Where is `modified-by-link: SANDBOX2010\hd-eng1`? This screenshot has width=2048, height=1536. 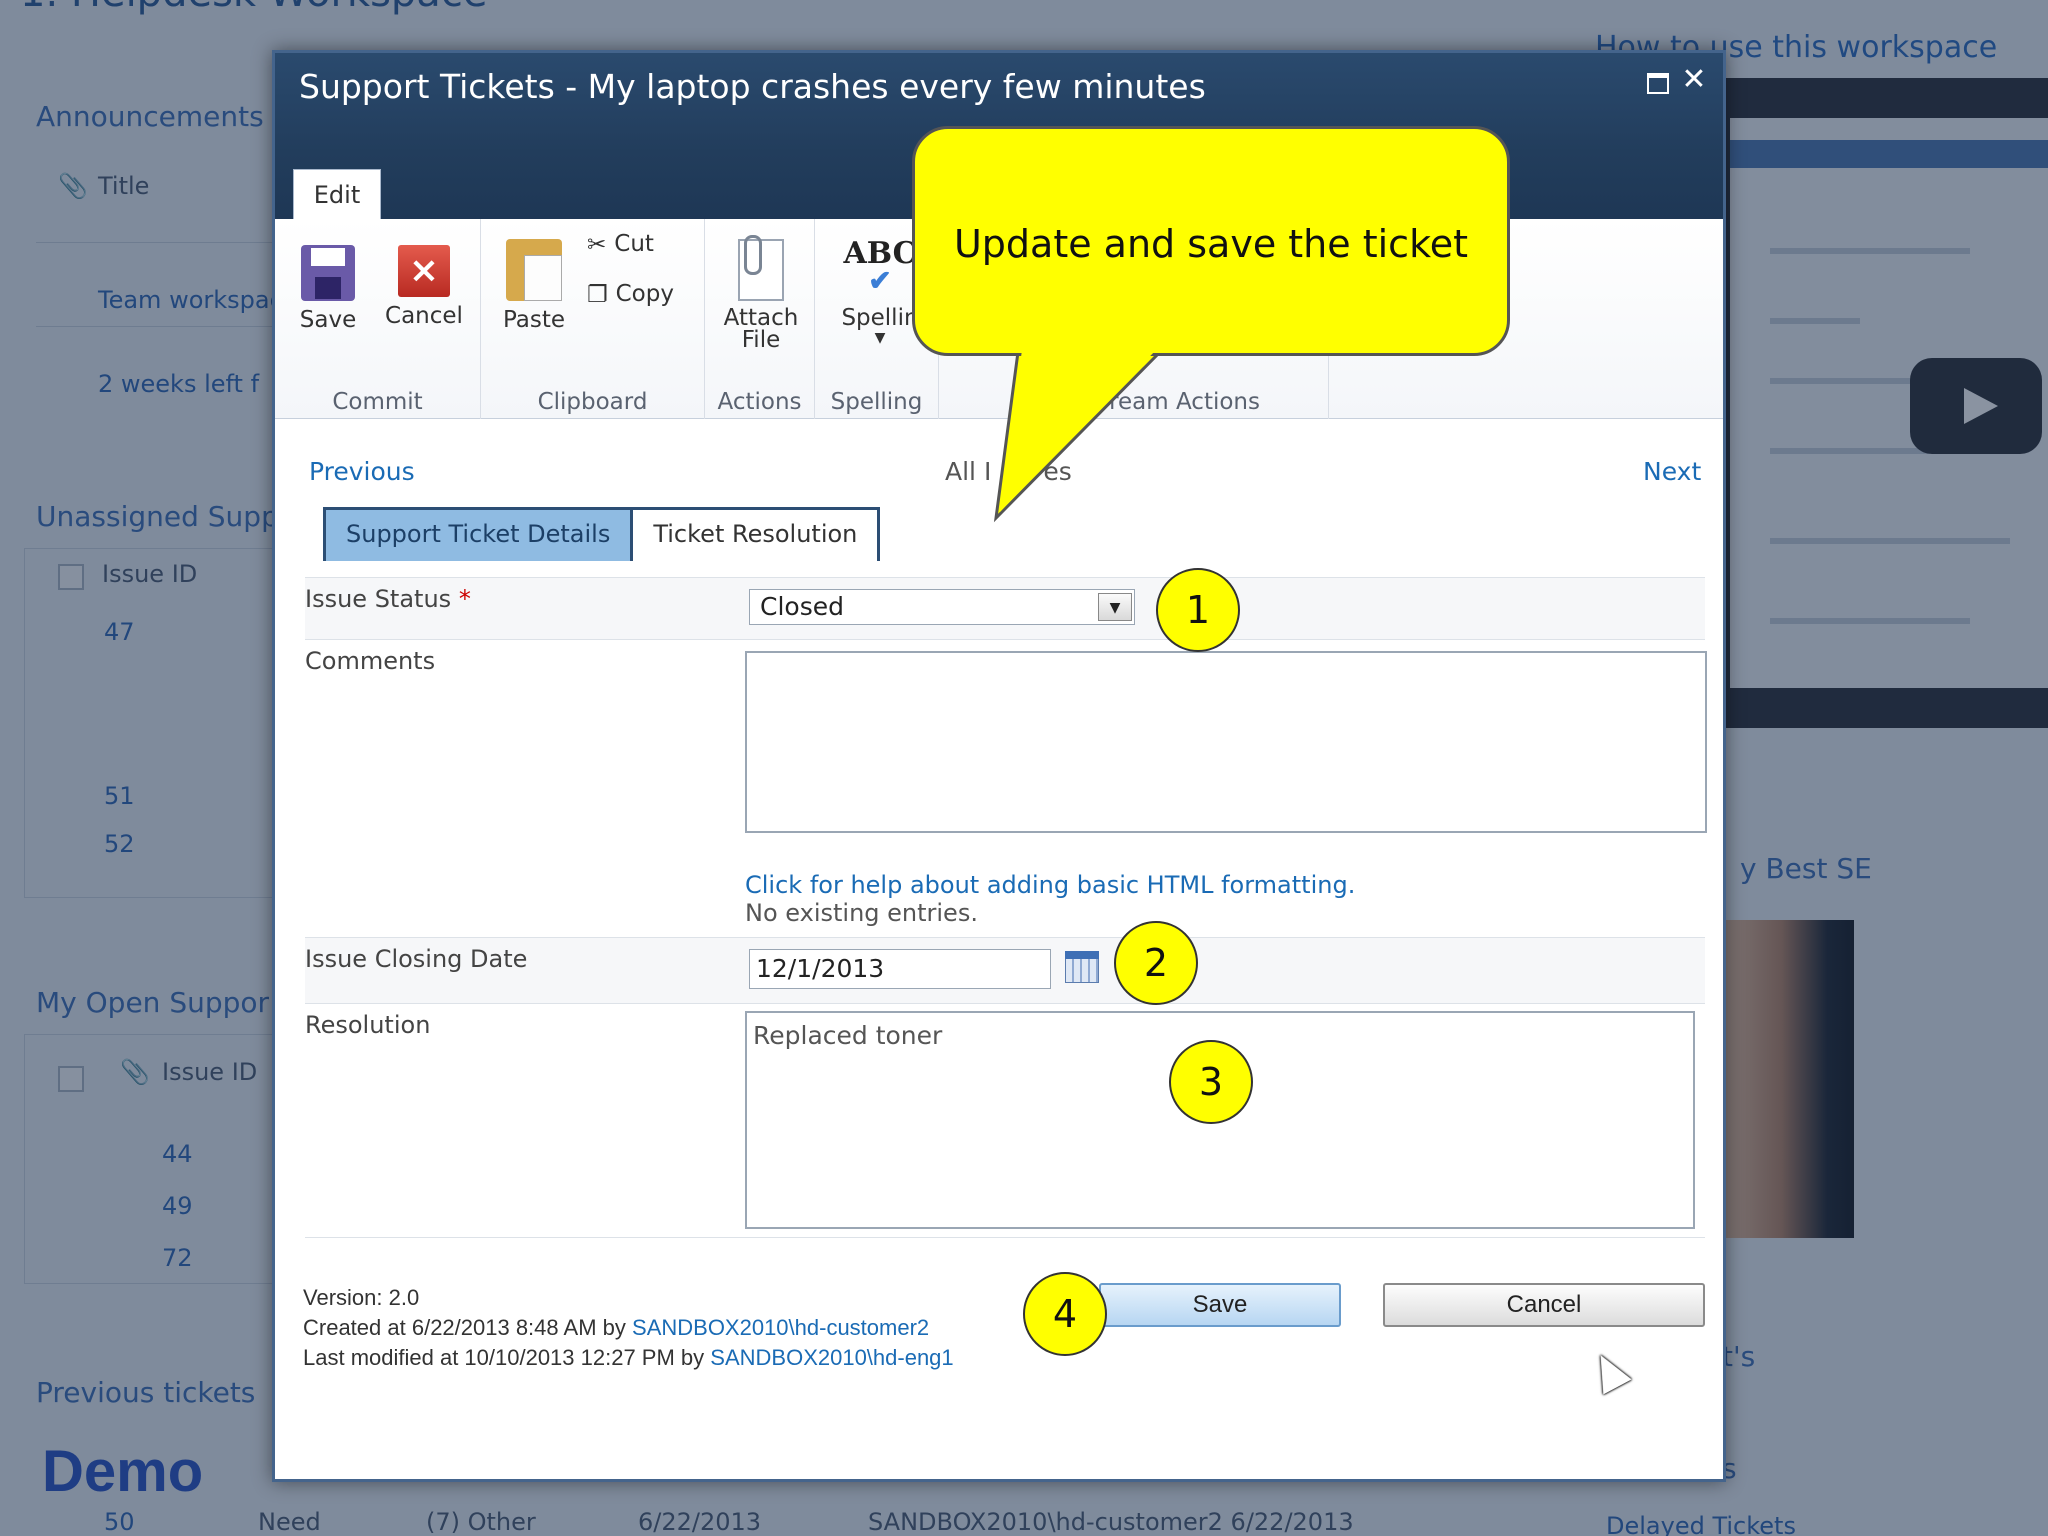 modified-by-link: SANDBOX2010\hd-eng1 is located at coordinates (831, 1357).